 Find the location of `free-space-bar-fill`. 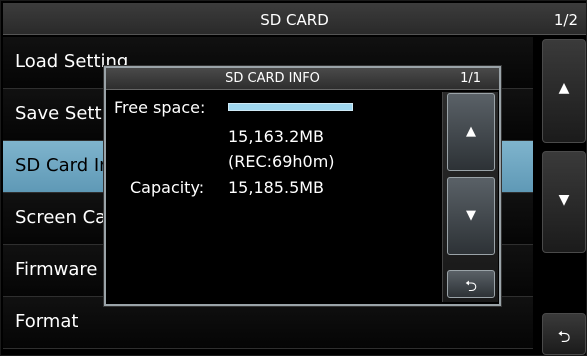

free-space-bar-fill is located at coordinates (290, 107).